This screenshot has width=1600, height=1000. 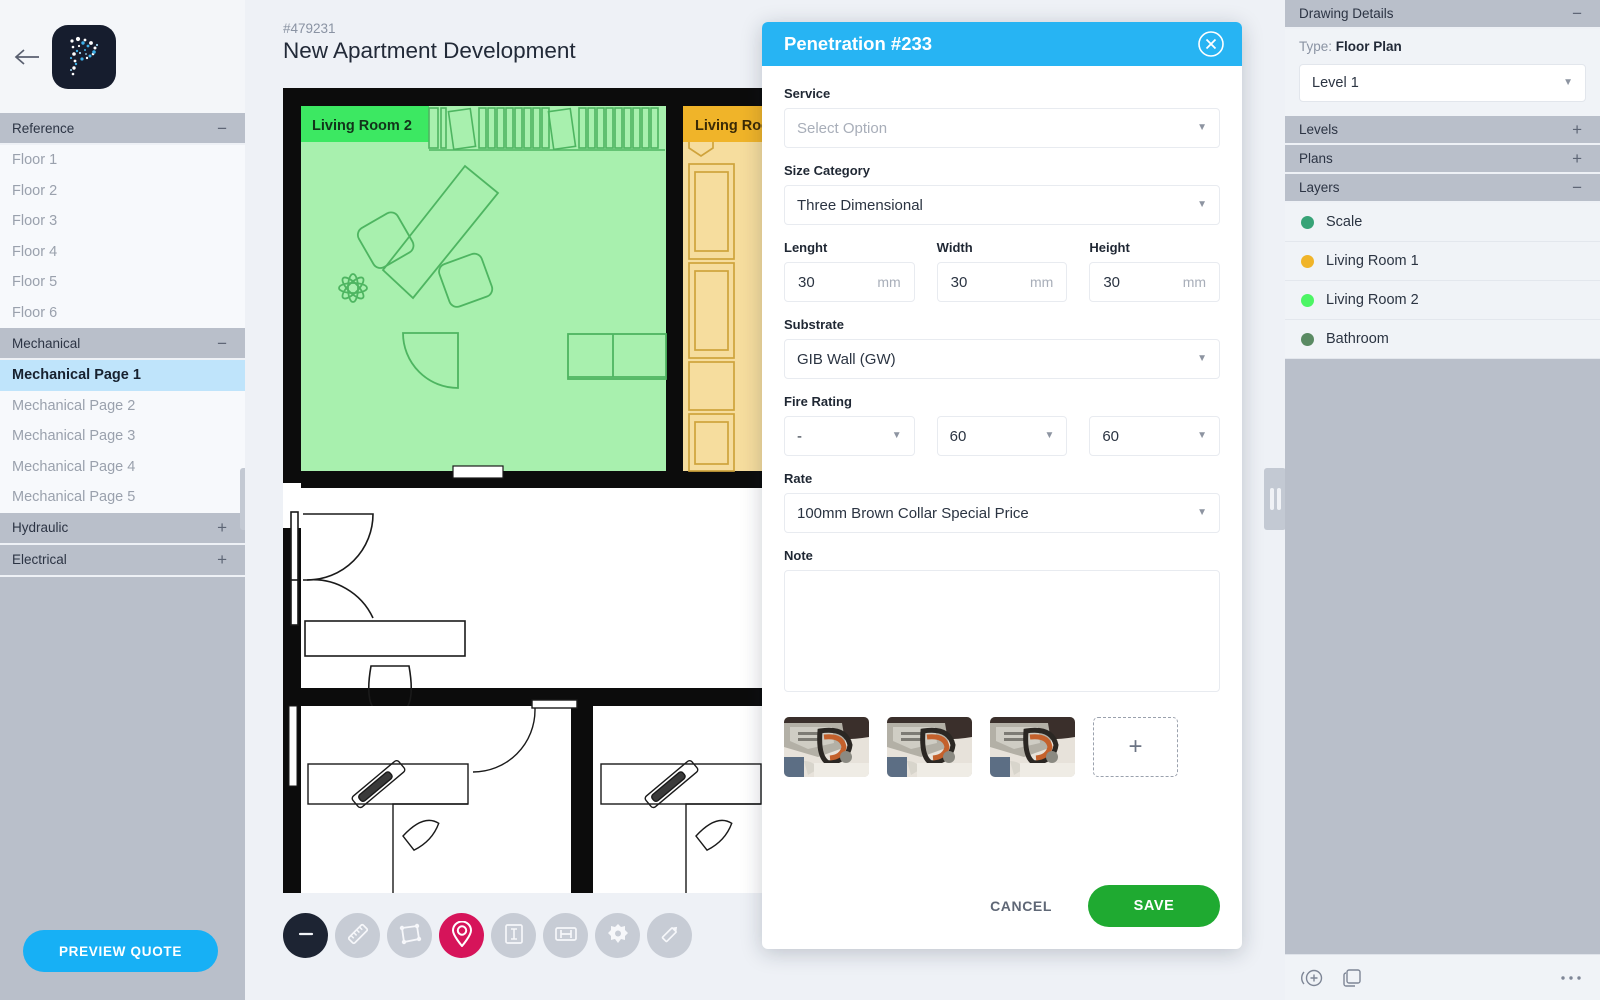 I want to click on linear-tool-button, so click(x=565, y=935).